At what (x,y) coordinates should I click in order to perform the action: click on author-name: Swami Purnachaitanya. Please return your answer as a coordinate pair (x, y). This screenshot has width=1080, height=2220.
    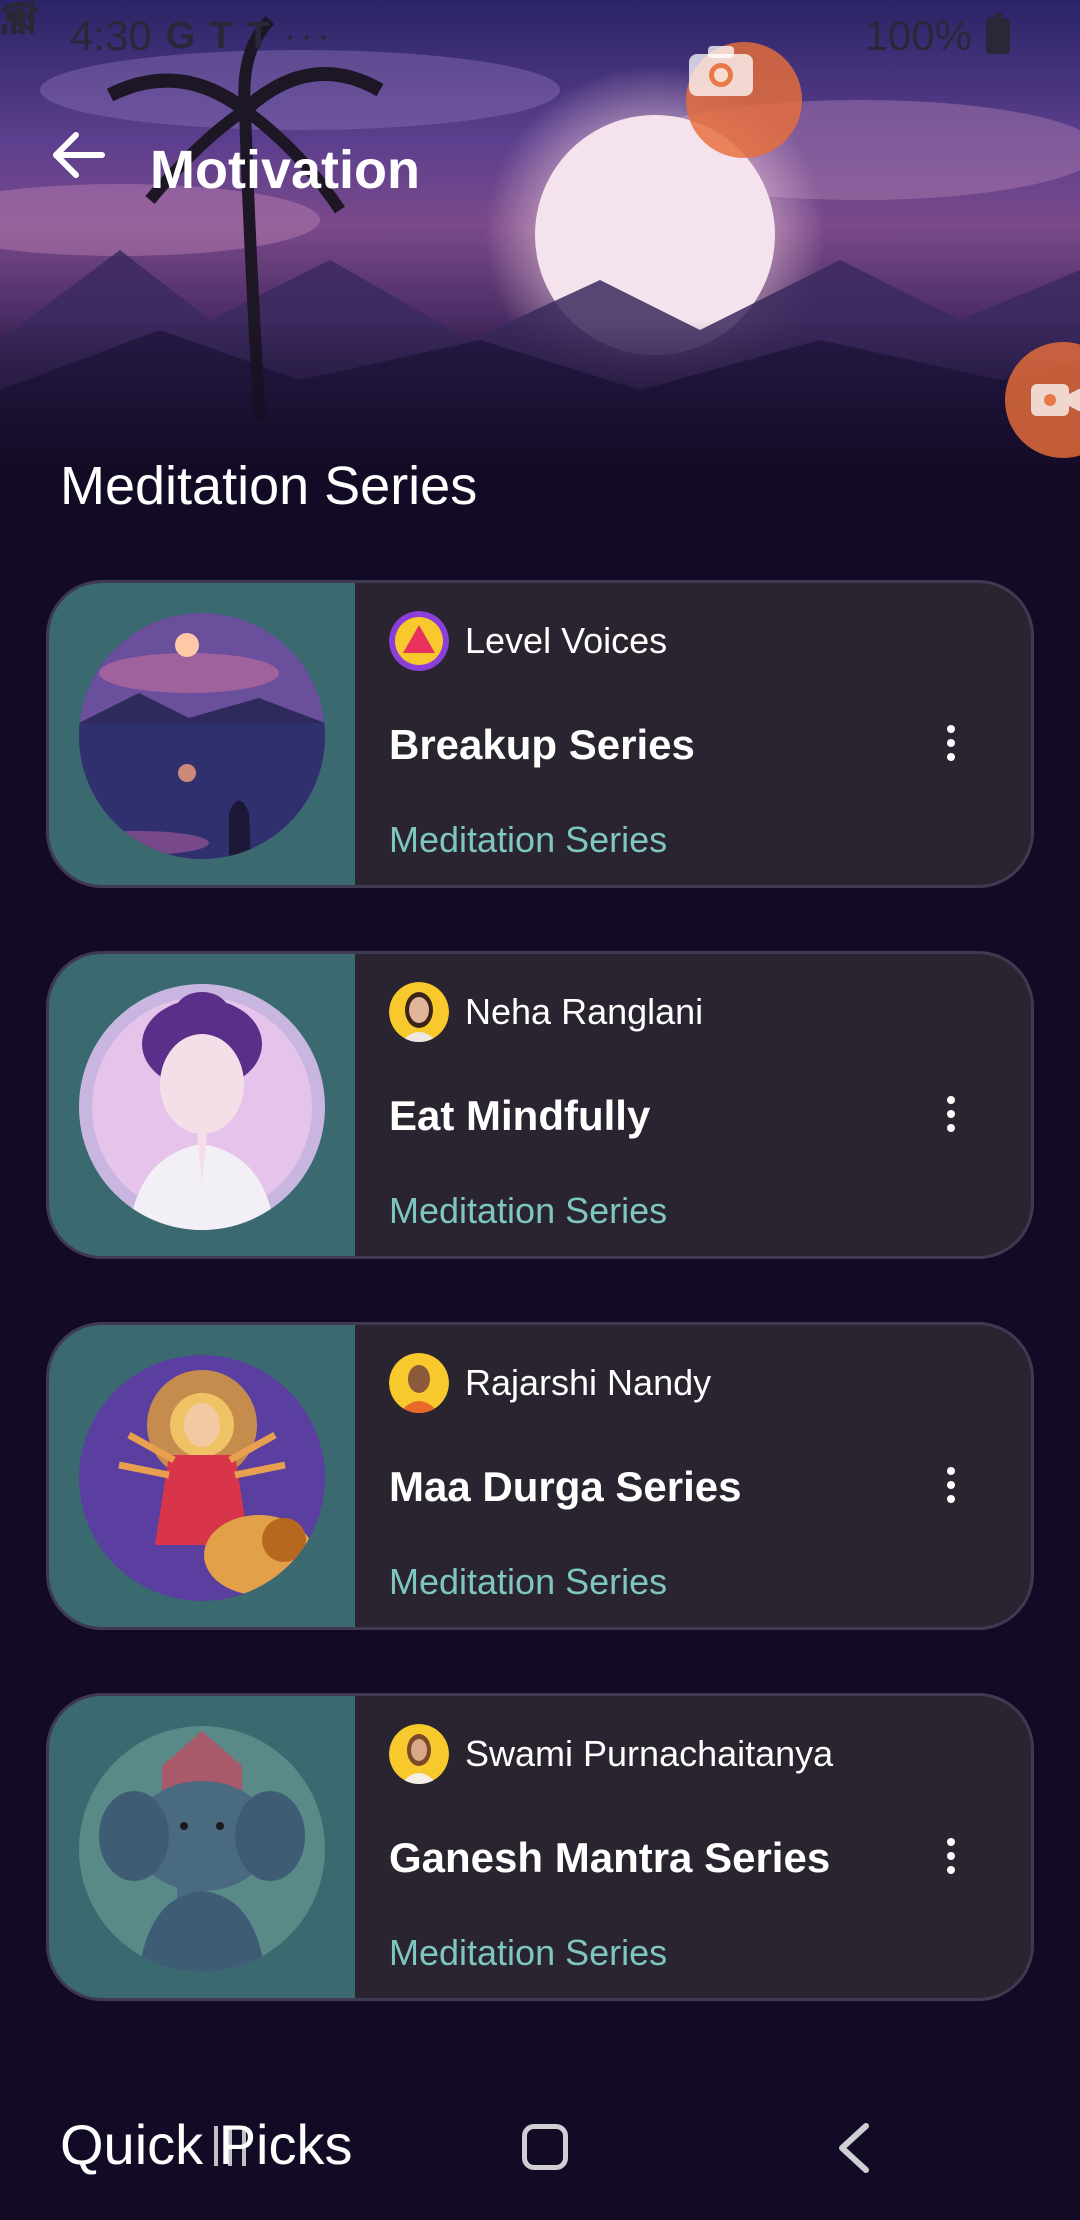
    Looking at the image, I should click on (649, 1753).